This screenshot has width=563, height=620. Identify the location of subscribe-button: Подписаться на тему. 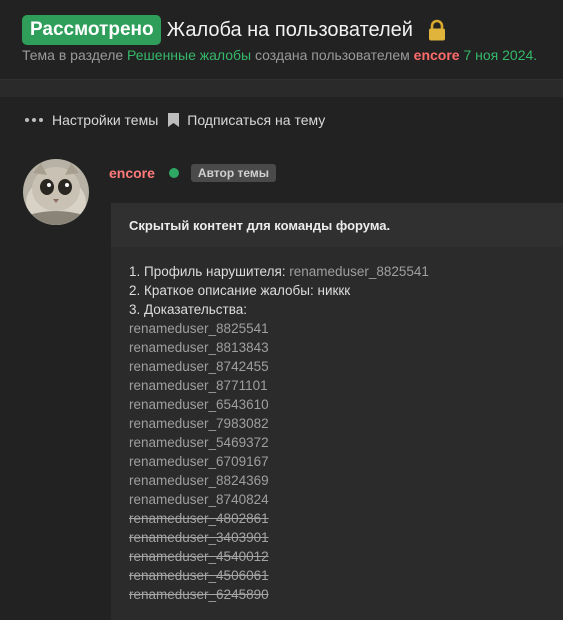
(256, 120).